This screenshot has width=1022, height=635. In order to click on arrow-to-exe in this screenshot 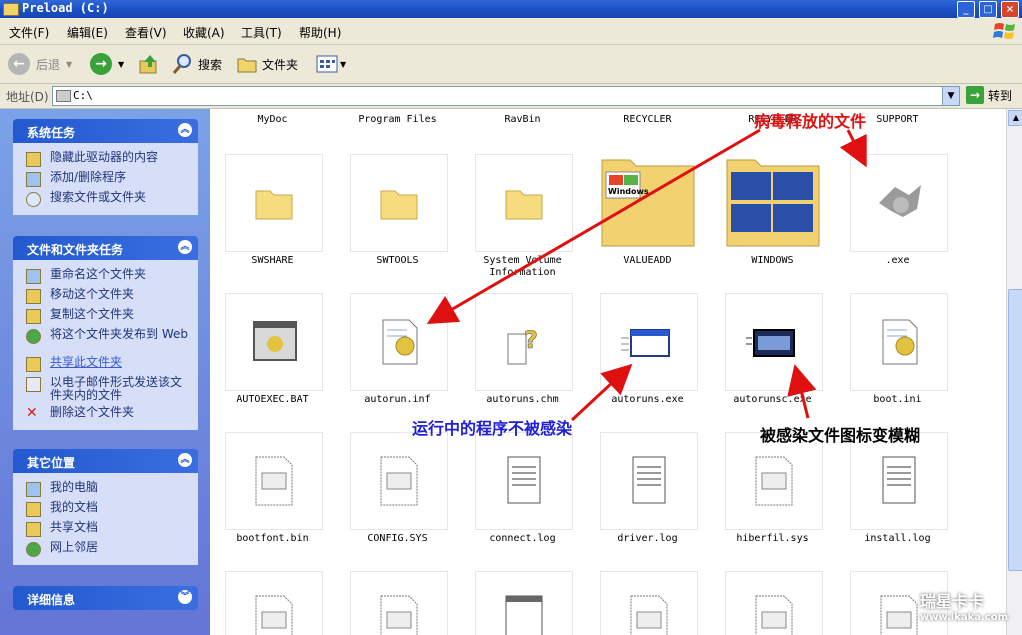, I will do `click(853, 148)`.